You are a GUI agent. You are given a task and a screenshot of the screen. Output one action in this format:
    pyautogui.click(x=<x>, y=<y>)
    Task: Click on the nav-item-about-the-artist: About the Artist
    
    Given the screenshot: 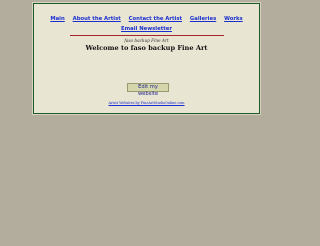 What is the action you would take?
    pyautogui.click(x=97, y=19)
    